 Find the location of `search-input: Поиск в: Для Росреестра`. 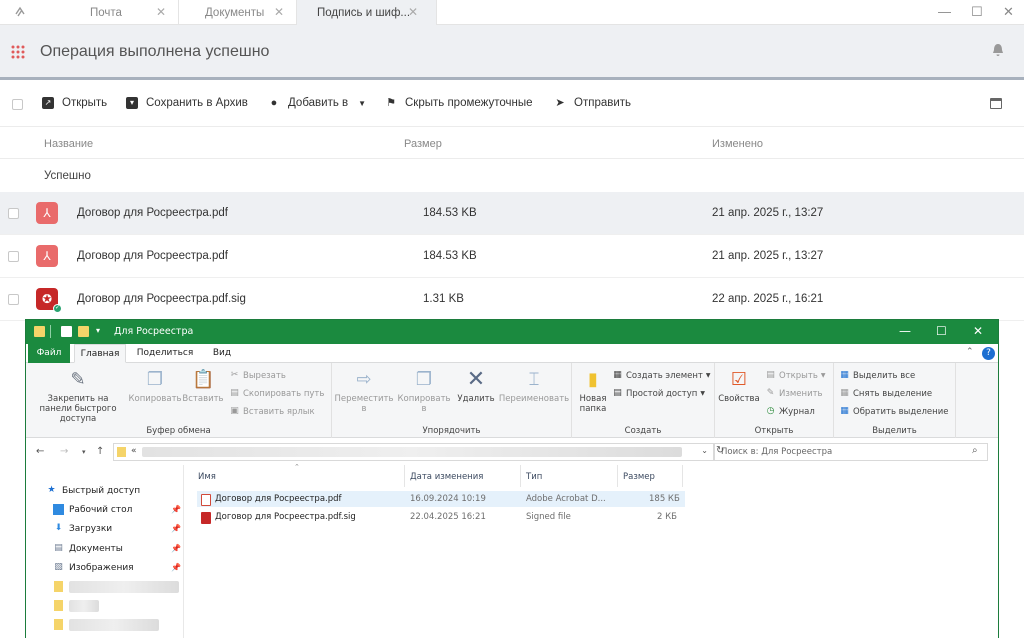

search-input: Поиск в: Для Росреестра is located at coordinates (851, 452).